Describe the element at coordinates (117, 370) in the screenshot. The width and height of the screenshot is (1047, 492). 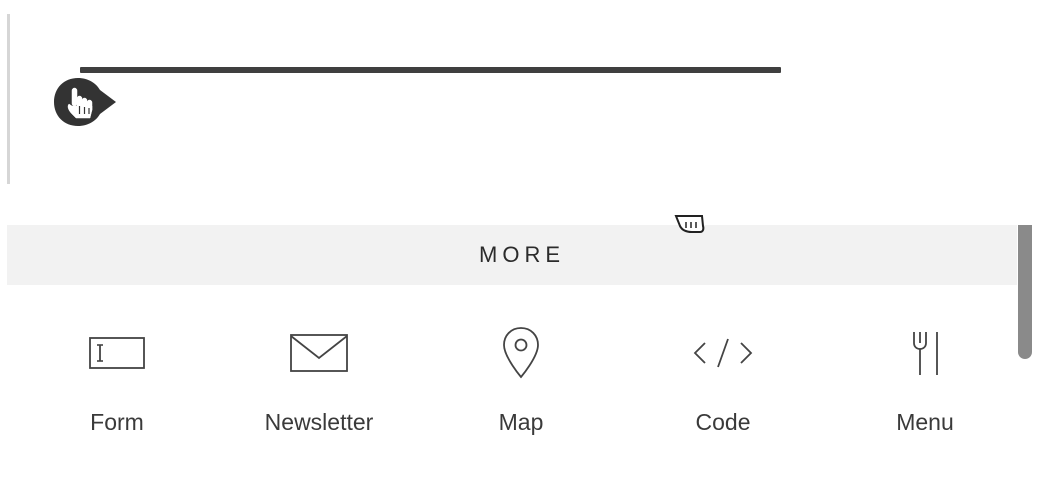
I see `widget-item-form: Form` at that location.